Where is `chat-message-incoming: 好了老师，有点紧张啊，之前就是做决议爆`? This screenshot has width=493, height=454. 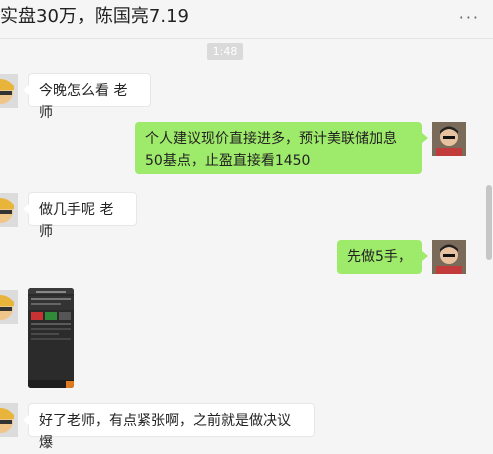
chat-message-incoming: 好了老师，有点紧张啊，之前就是做决议爆 is located at coordinates (169, 427).